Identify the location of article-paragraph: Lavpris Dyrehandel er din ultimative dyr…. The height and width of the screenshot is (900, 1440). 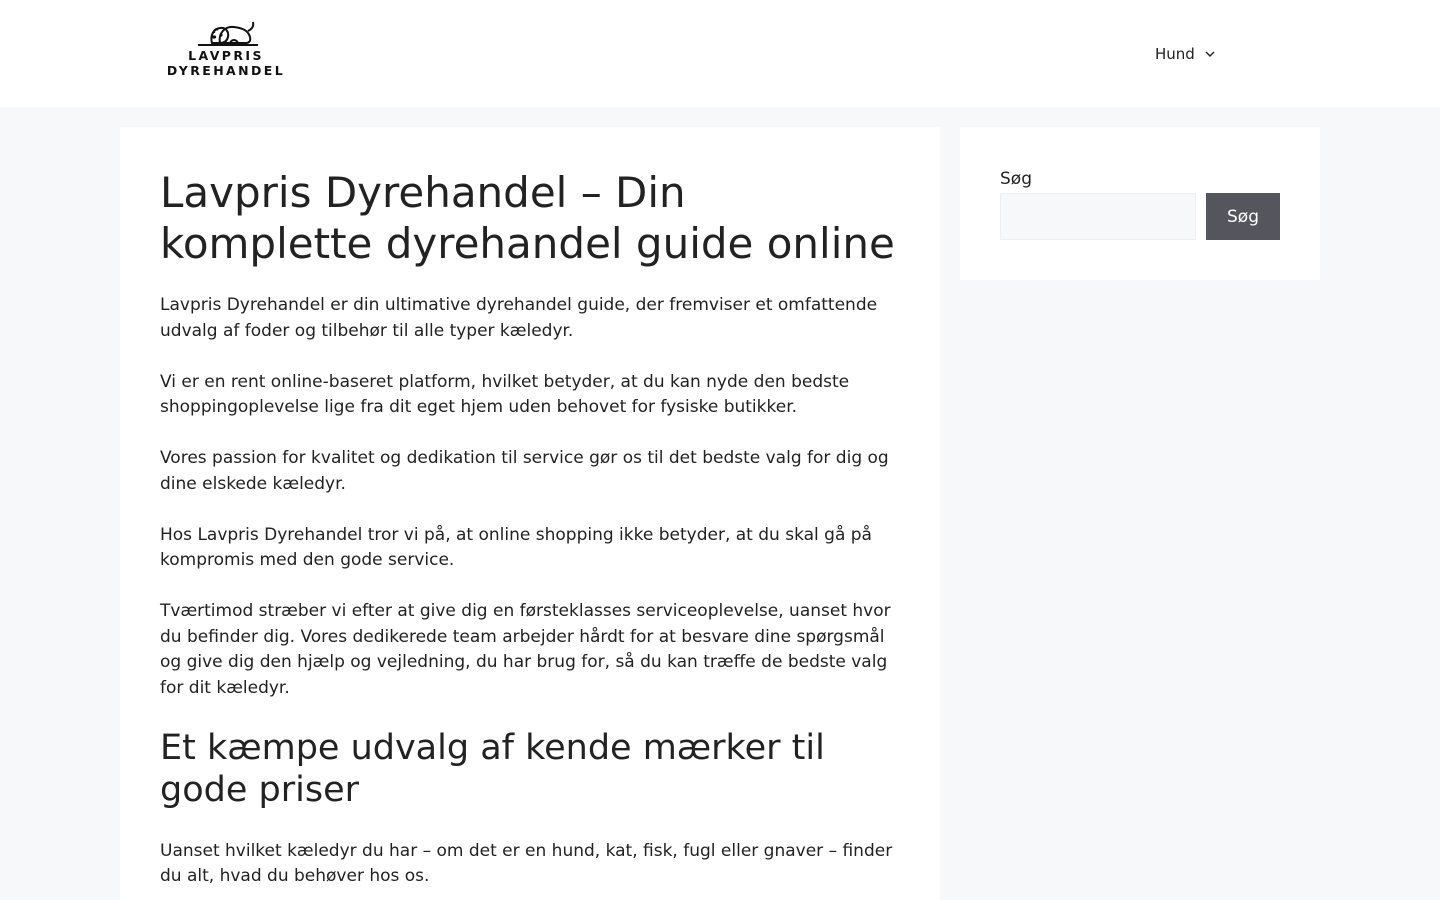
(519, 318).